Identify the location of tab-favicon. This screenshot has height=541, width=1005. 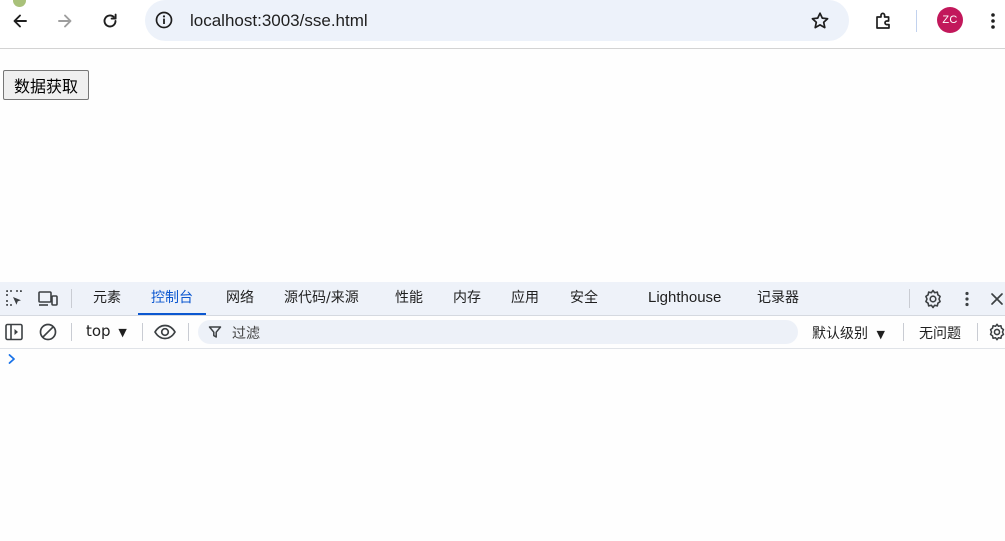
(19, 3).